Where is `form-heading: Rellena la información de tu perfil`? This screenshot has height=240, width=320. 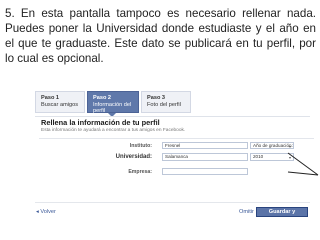 form-heading: Rellena la información de tu perfil is located at coordinates (100, 122).